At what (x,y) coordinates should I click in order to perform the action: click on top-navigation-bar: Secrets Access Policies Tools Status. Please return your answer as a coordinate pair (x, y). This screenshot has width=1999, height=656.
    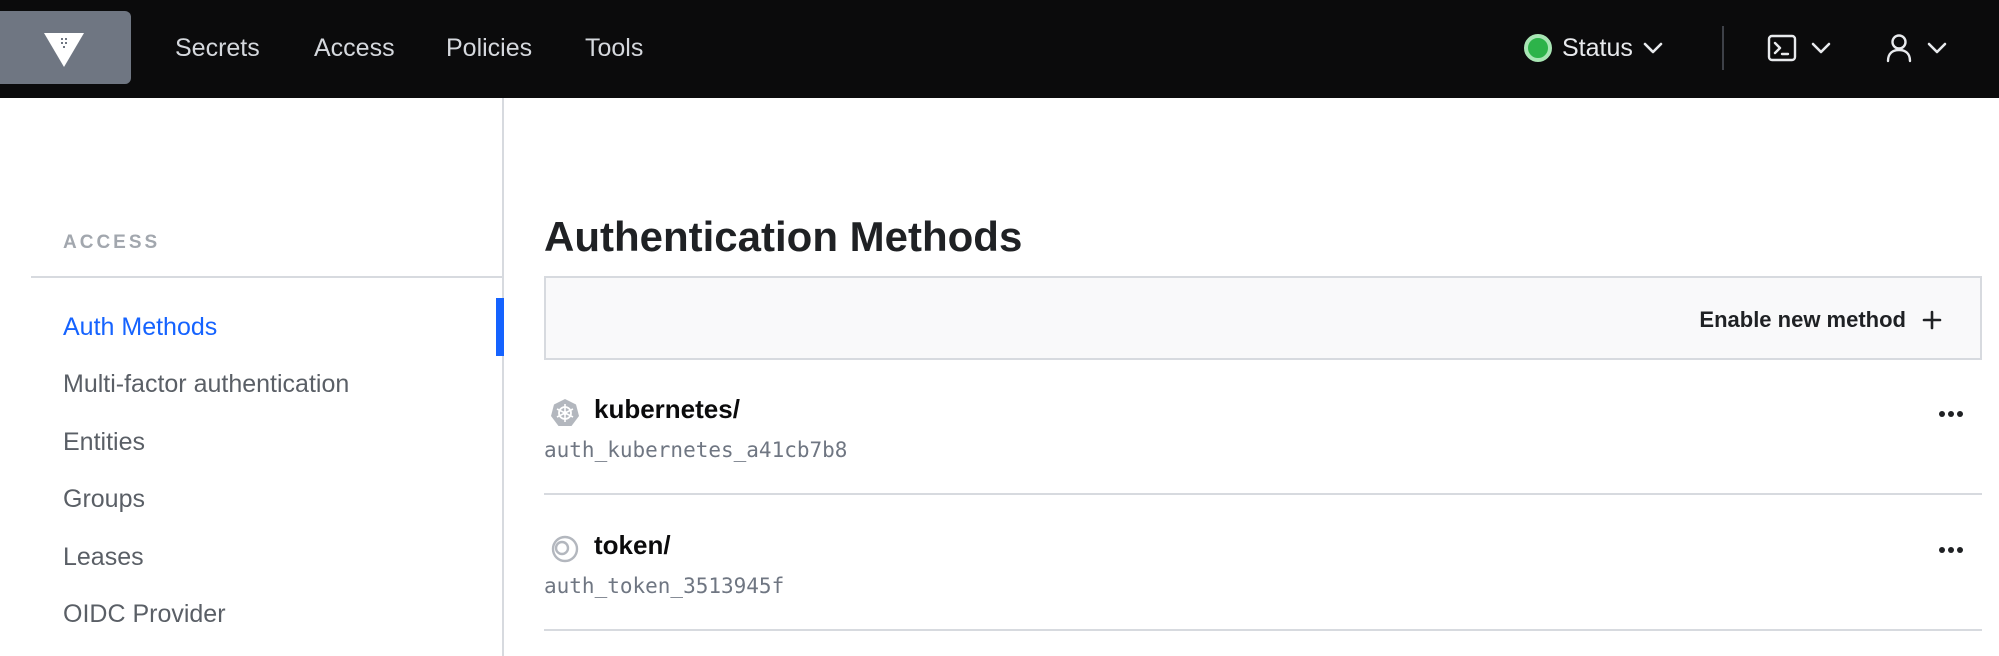
    Looking at the image, I should click on (999, 49).